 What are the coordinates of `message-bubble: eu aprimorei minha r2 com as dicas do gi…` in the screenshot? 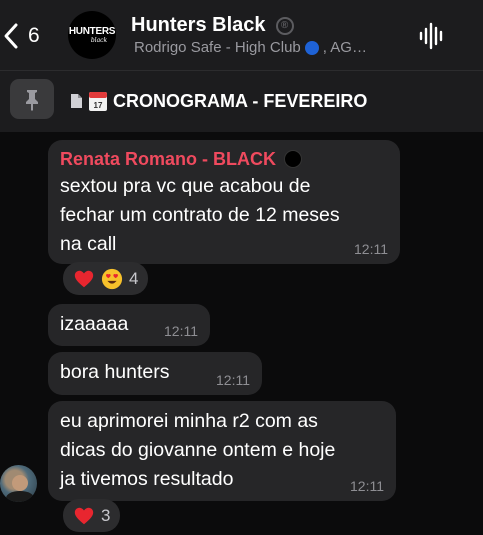 It's located at (222, 451).